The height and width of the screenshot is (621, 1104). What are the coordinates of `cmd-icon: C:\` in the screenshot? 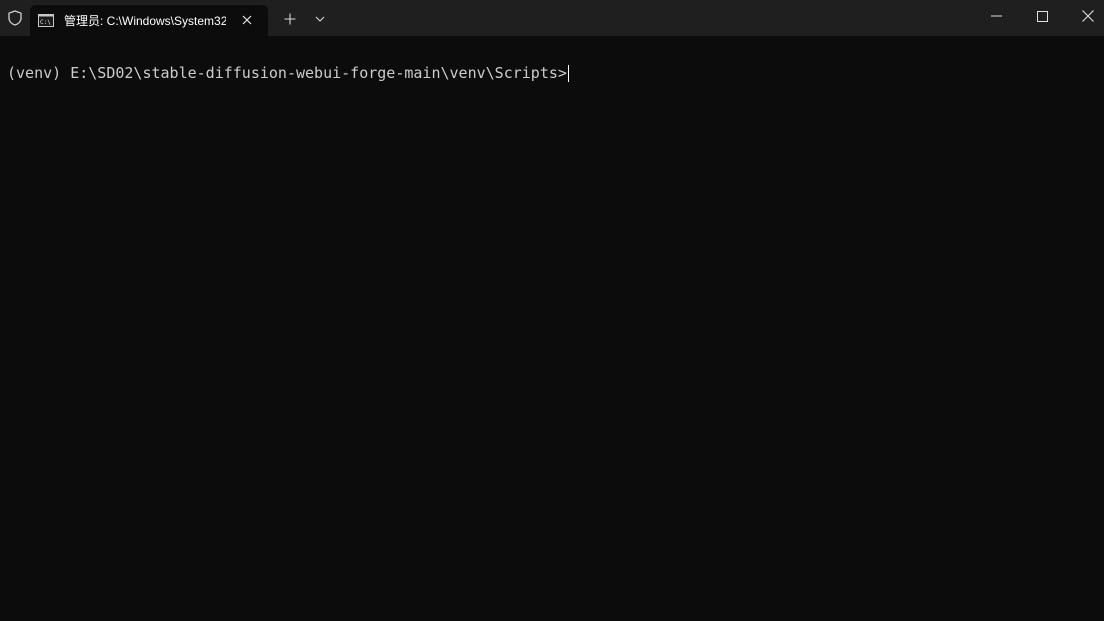 It's located at (46, 21).